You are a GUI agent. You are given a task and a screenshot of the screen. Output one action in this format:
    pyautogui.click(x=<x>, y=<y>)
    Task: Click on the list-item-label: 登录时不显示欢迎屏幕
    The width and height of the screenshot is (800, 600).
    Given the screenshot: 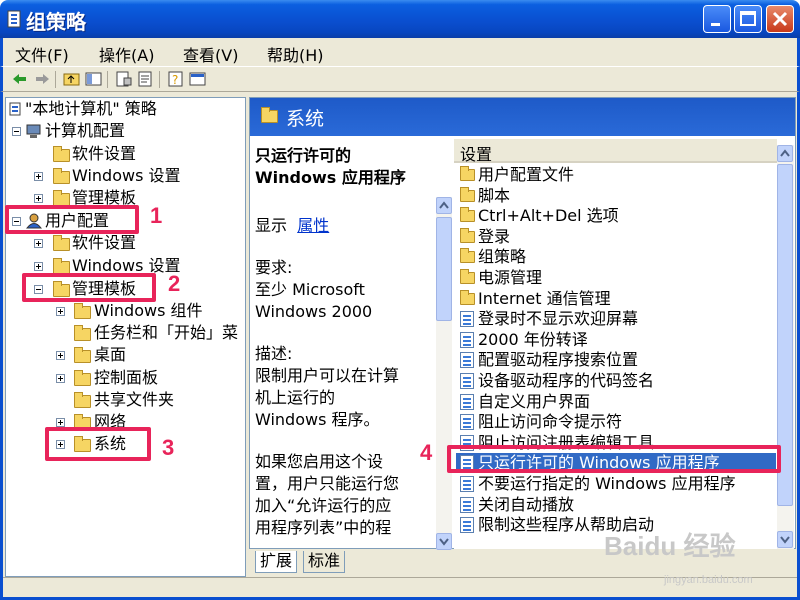 What is the action you would take?
    pyautogui.click(x=558, y=319)
    